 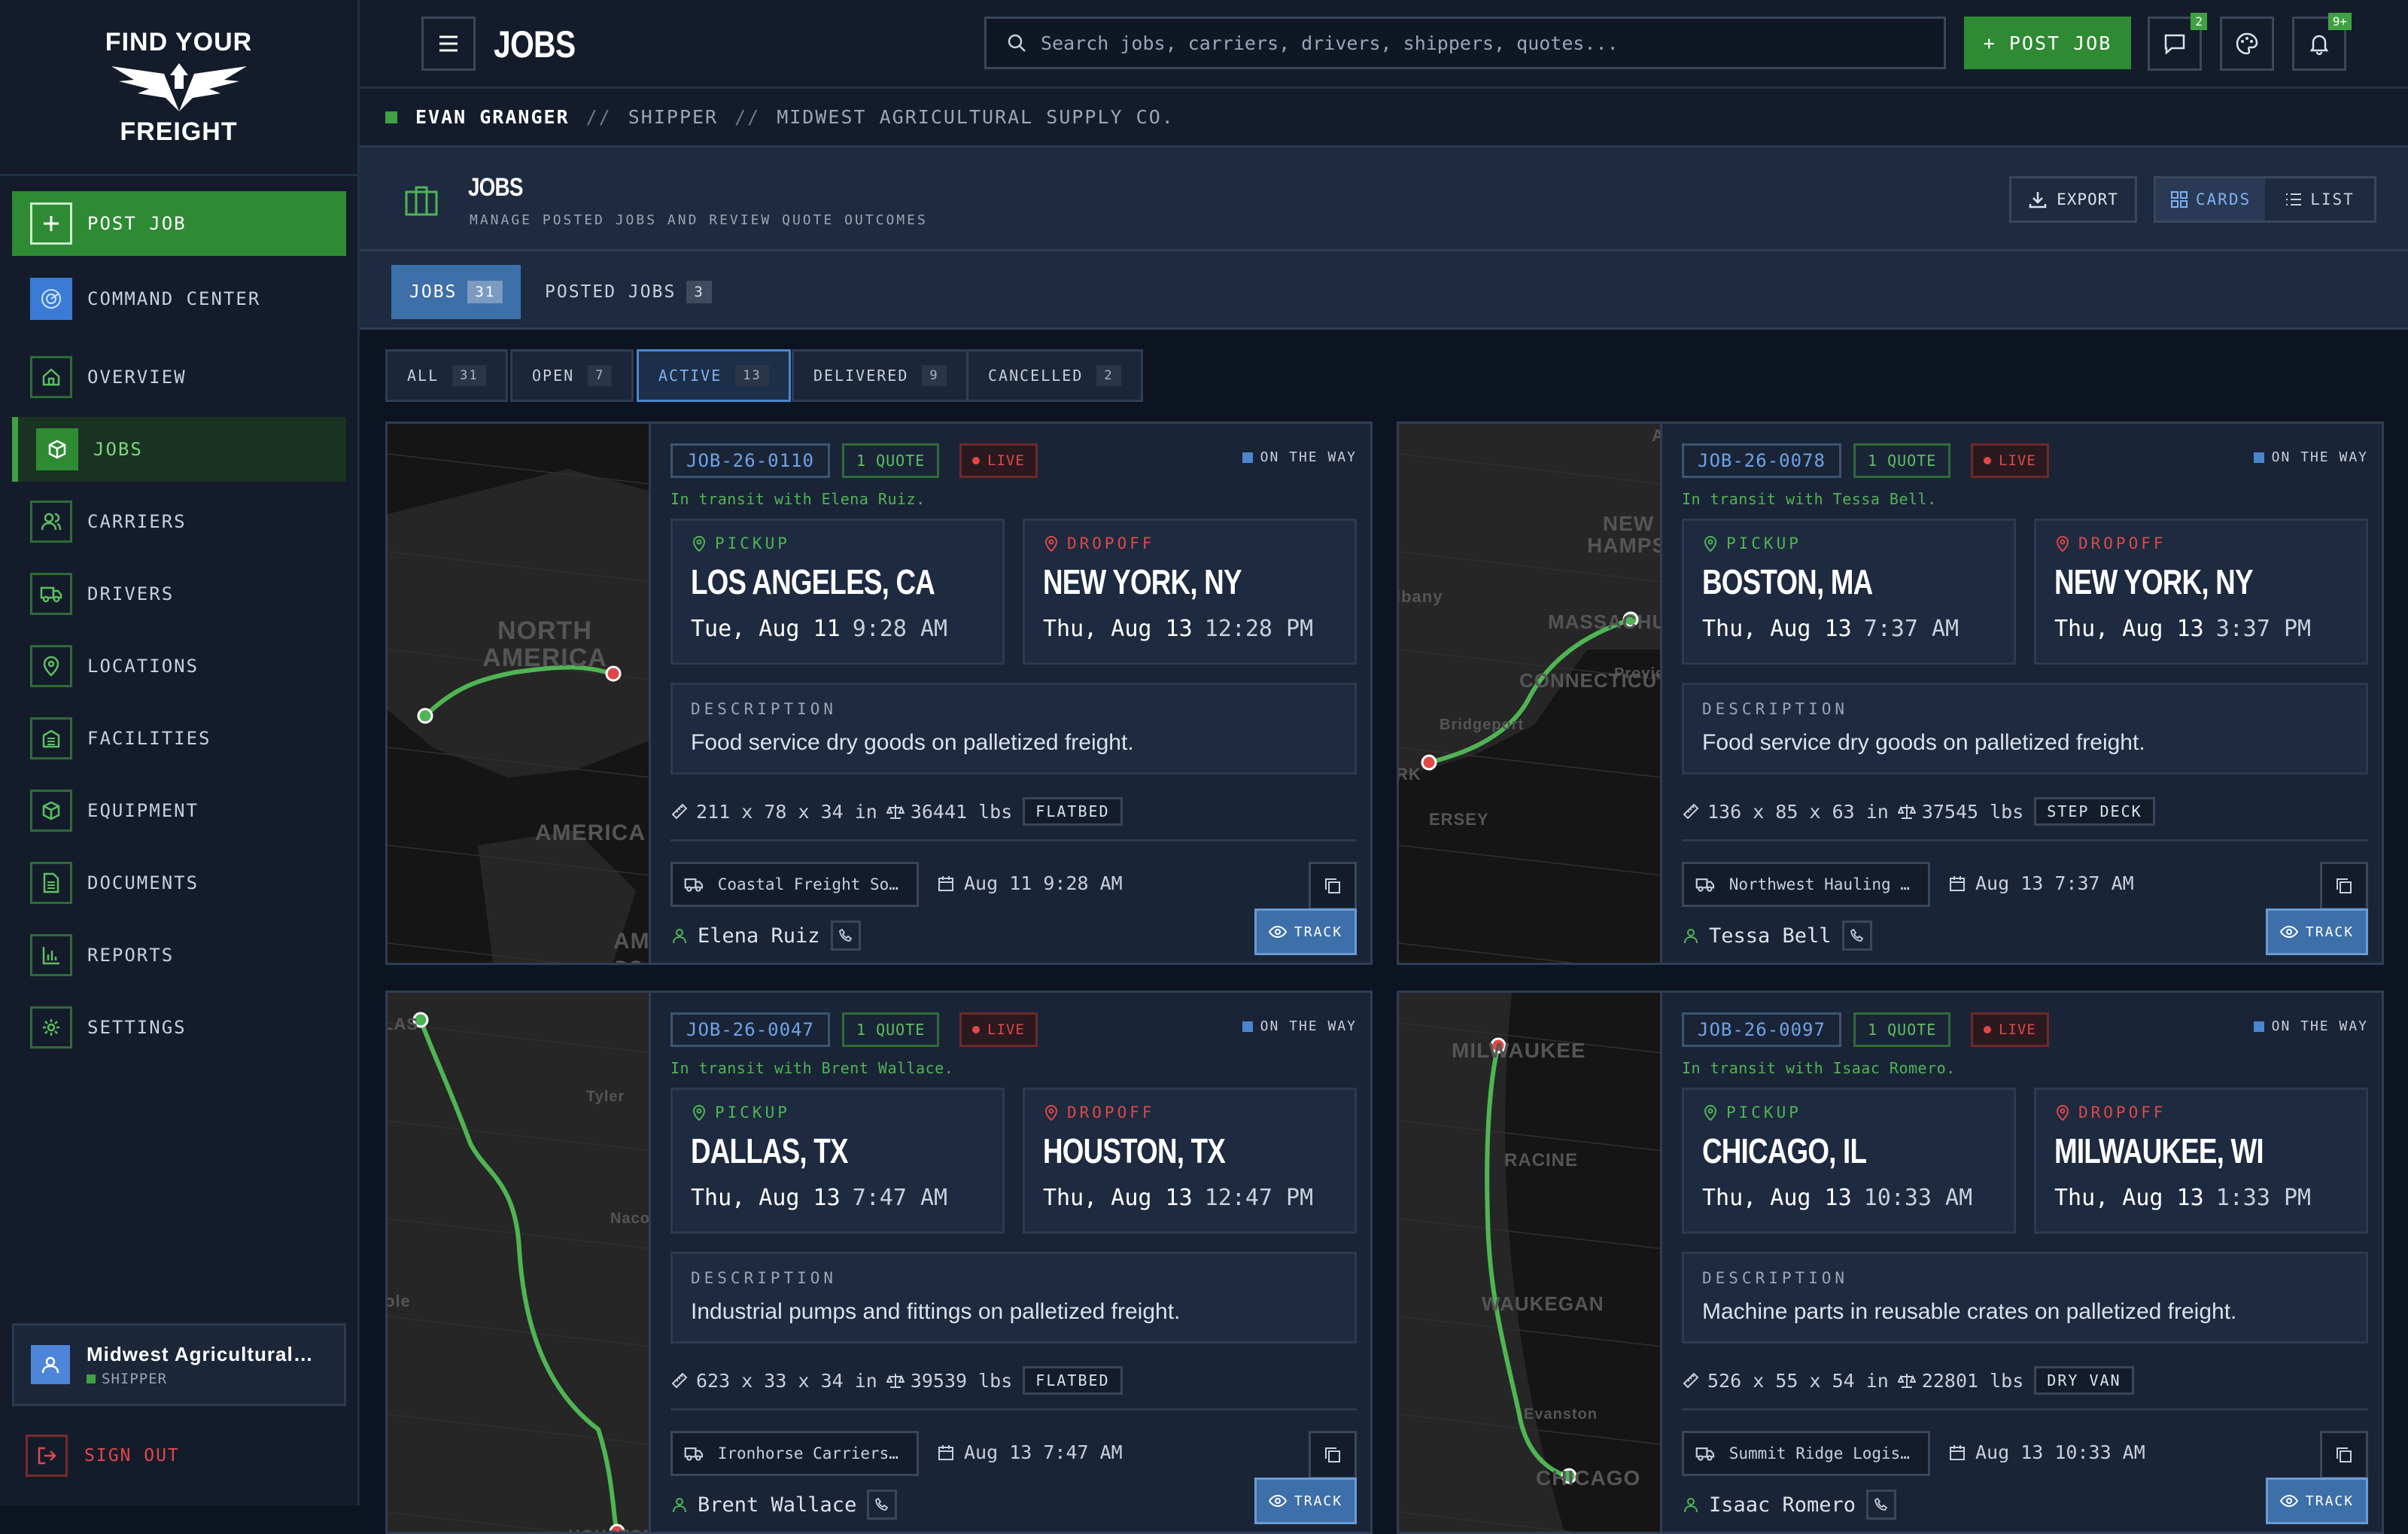 What do you see at coordinates (51, 522) in the screenshot?
I see `users-icon` at bounding box center [51, 522].